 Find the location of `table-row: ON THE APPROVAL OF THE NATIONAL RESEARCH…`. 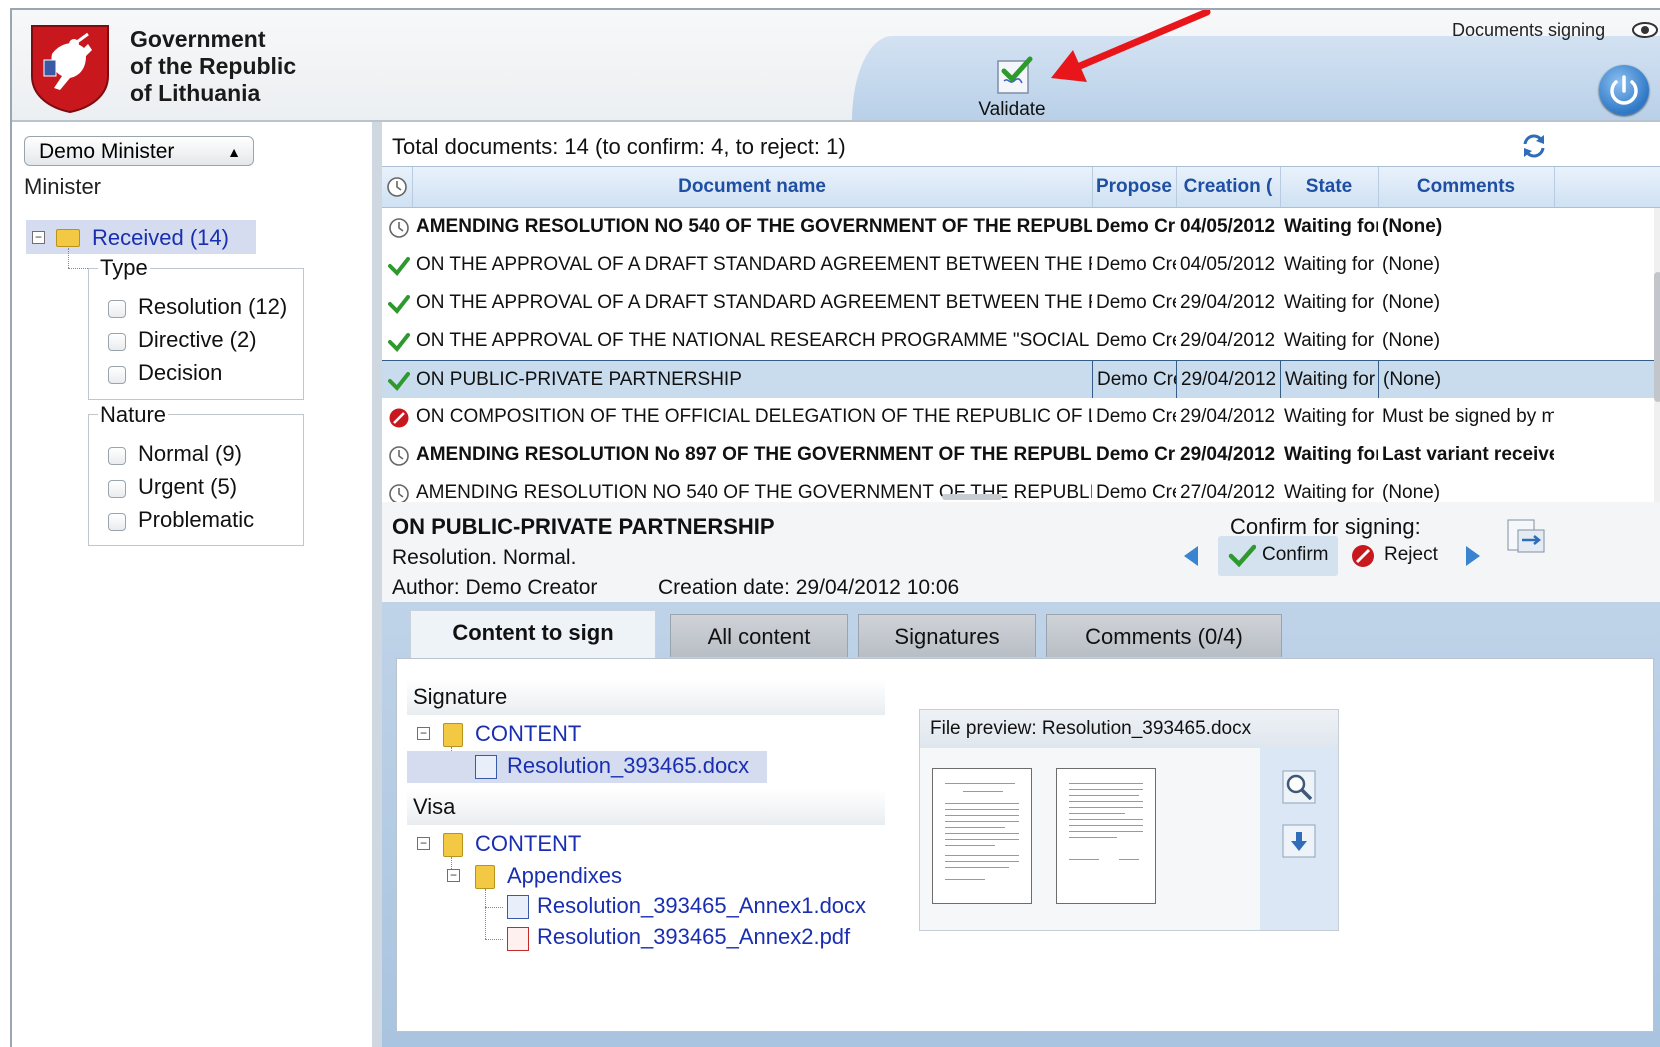

table-row: ON THE APPROVAL OF THE NATIONAL RESEARCH… is located at coordinates (1021, 341).